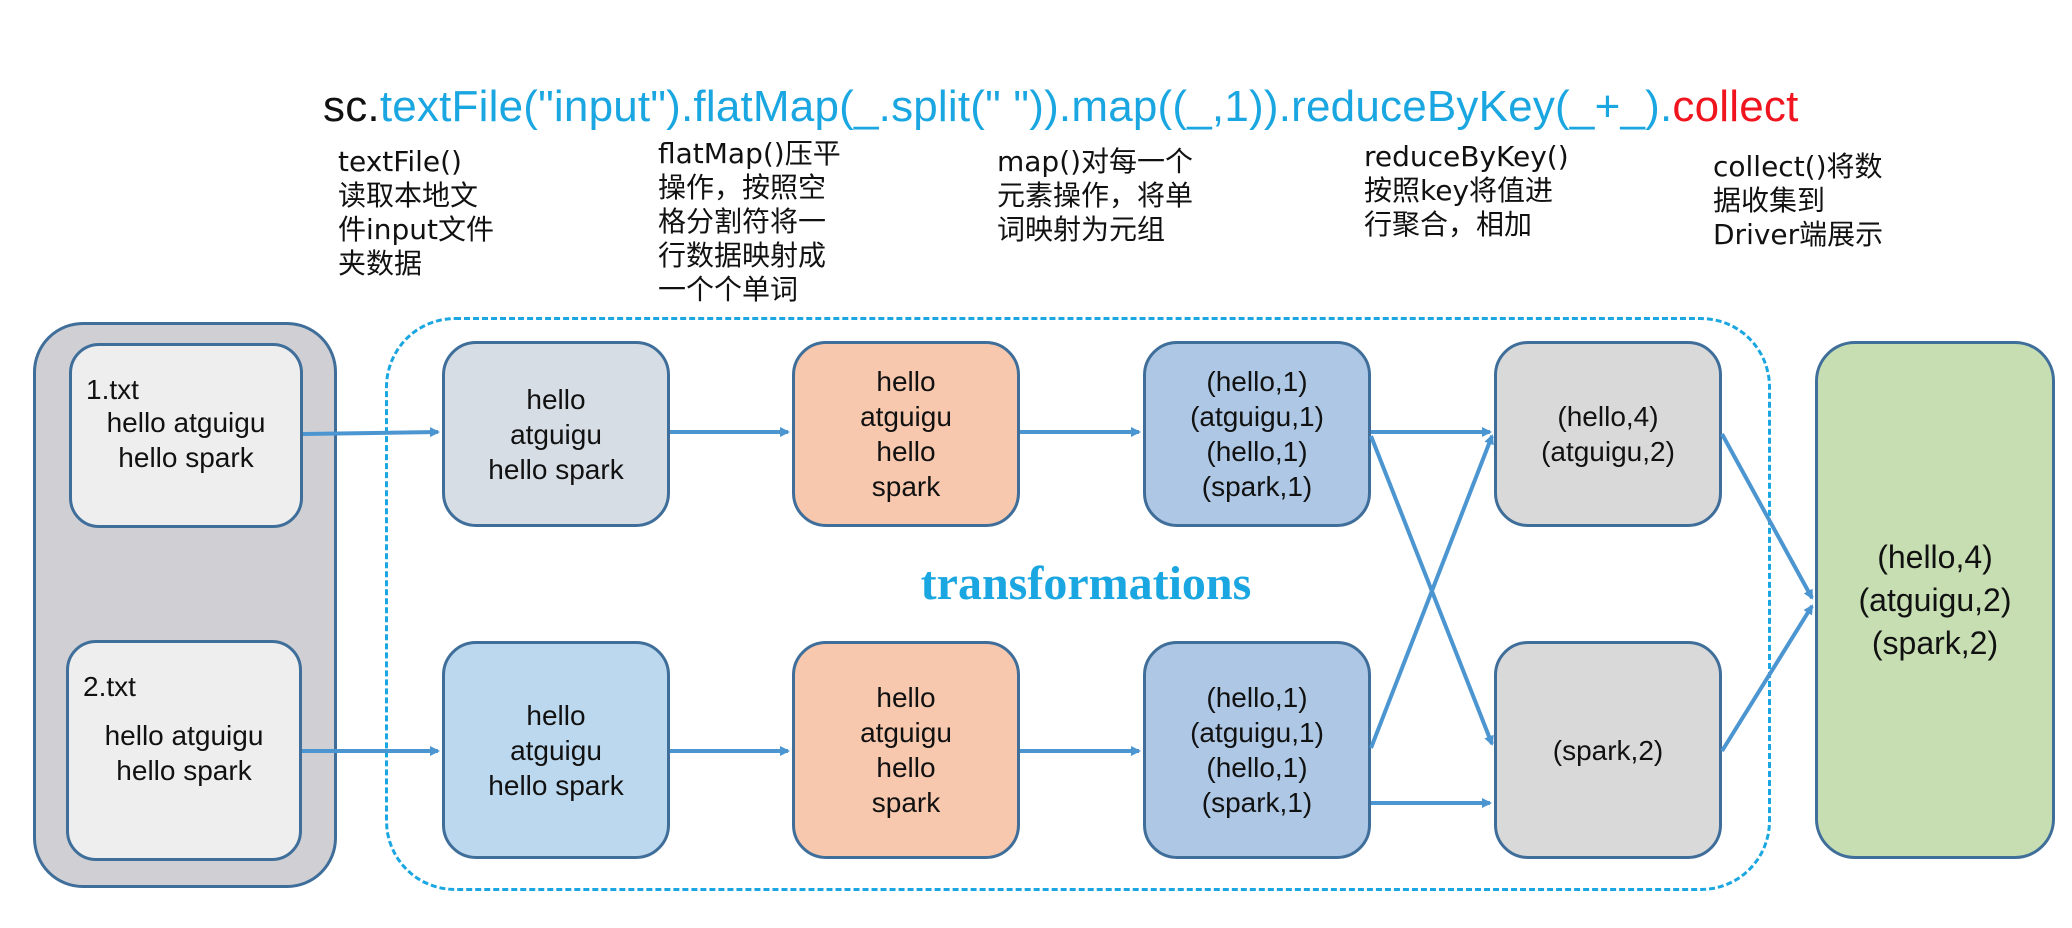 The image size is (2072, 928). I want to click on arrow-reduce1-to-collect, so click(1767, 516).